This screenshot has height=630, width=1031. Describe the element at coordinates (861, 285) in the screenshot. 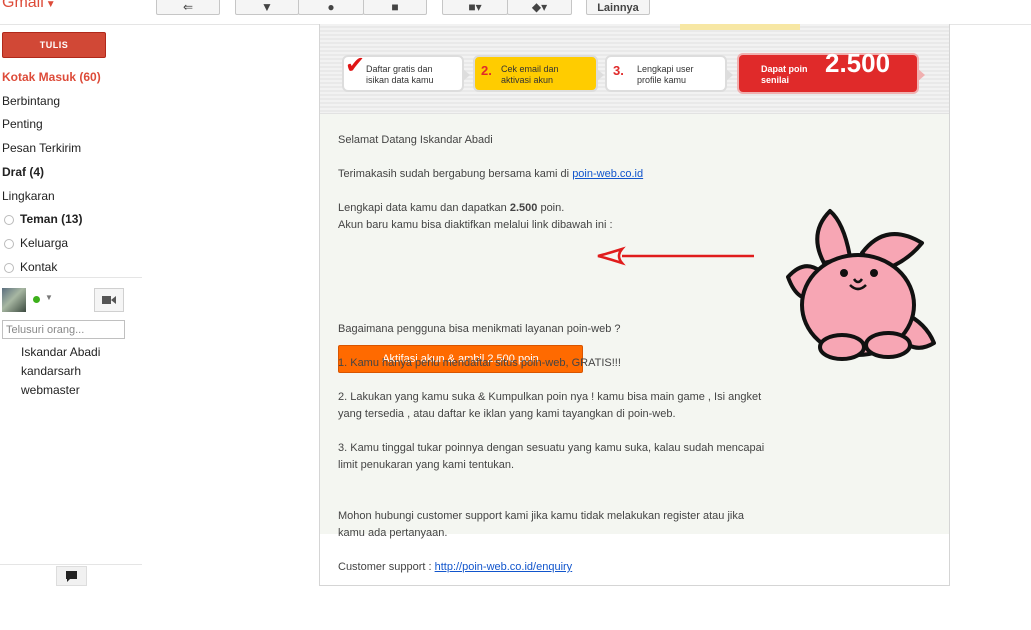

I see `bunny-mascot-icon` at that location.